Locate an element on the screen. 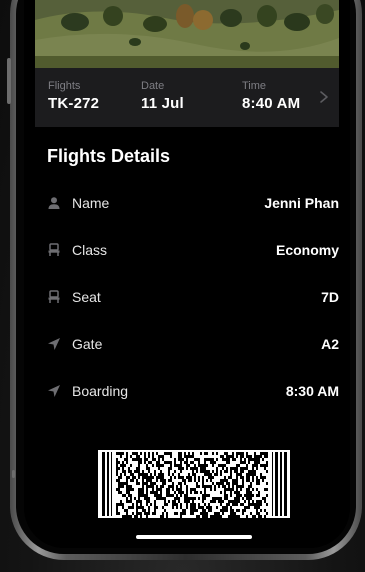 The height and width of the screenshot is (572, 365). detail-row-gate: Gate A2 is located at coordinates (193, 345).